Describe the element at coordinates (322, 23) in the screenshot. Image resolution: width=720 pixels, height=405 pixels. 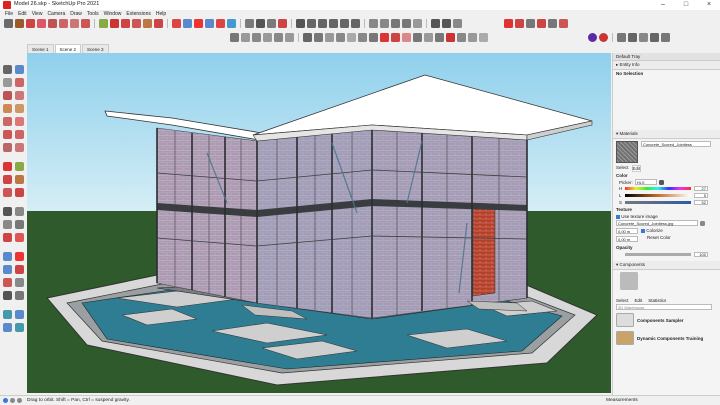
I see `front-view-icon` at that location.